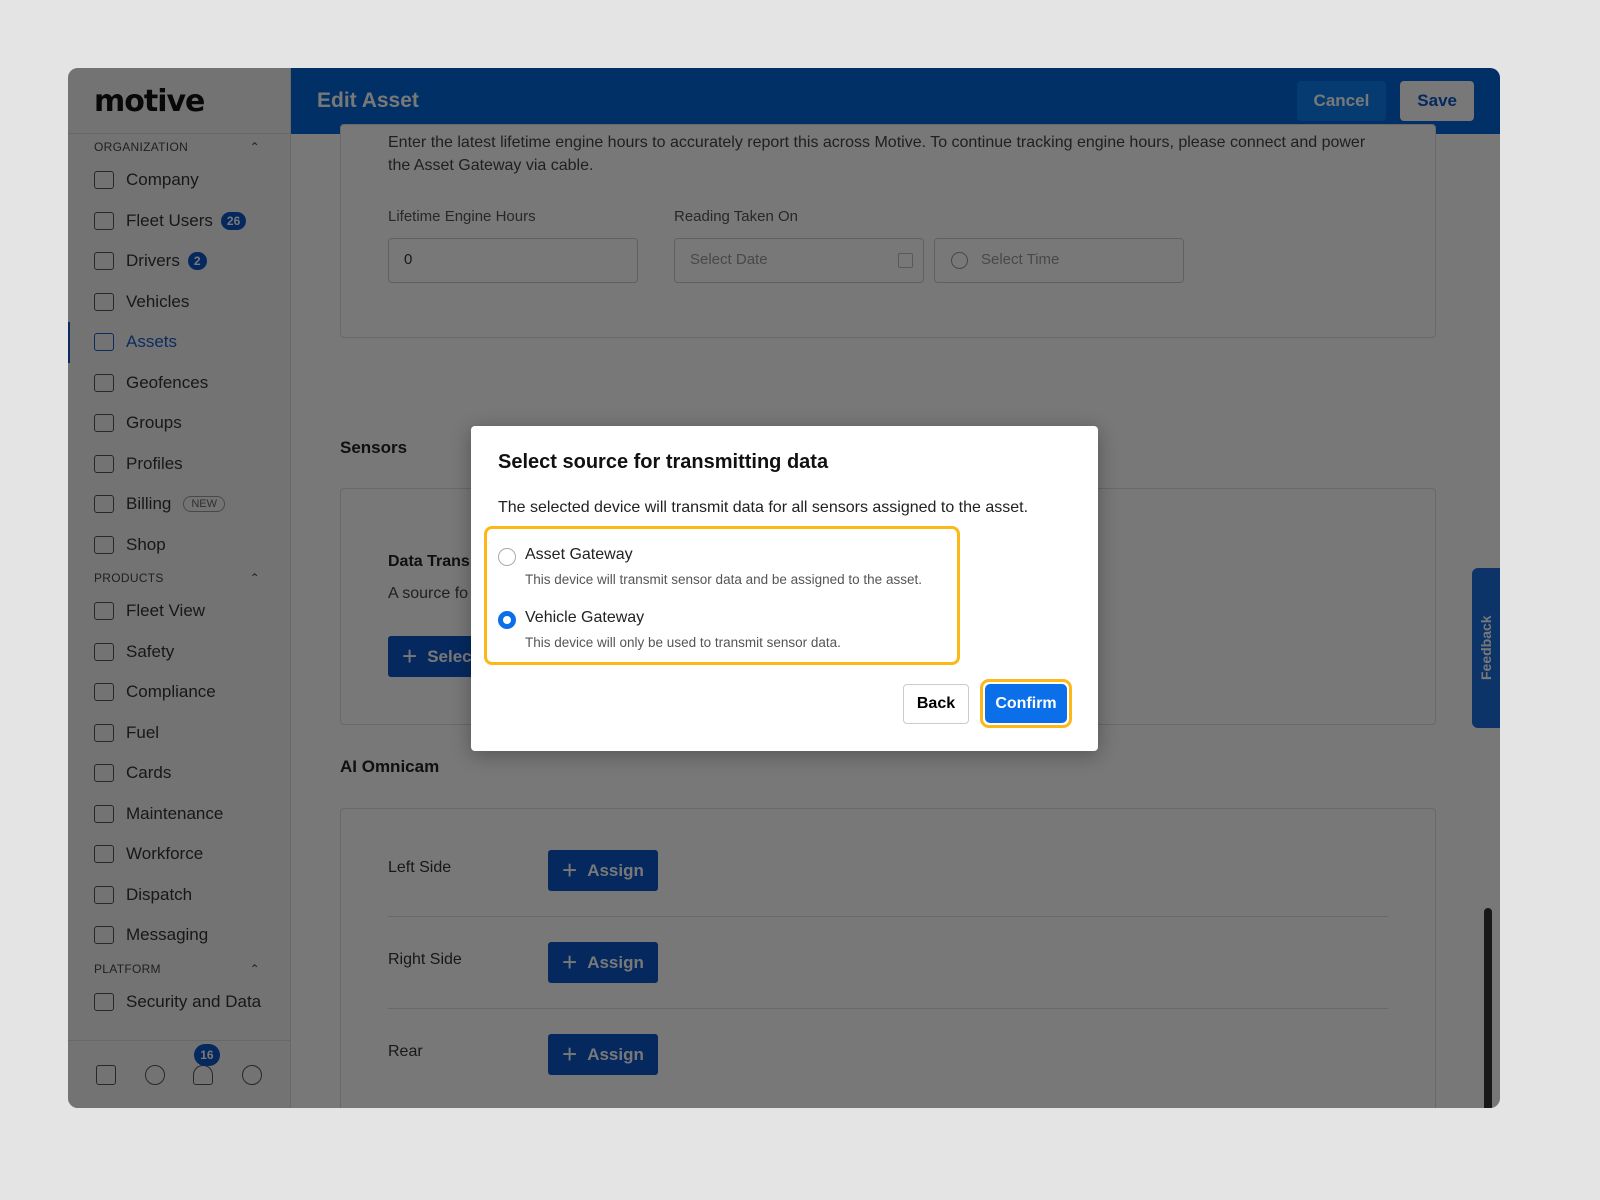  What do you see at coordinates (158, 301) in the screenshot?
I see `sidebar-item-label: Vehicles` at bounding box center [158, 301].